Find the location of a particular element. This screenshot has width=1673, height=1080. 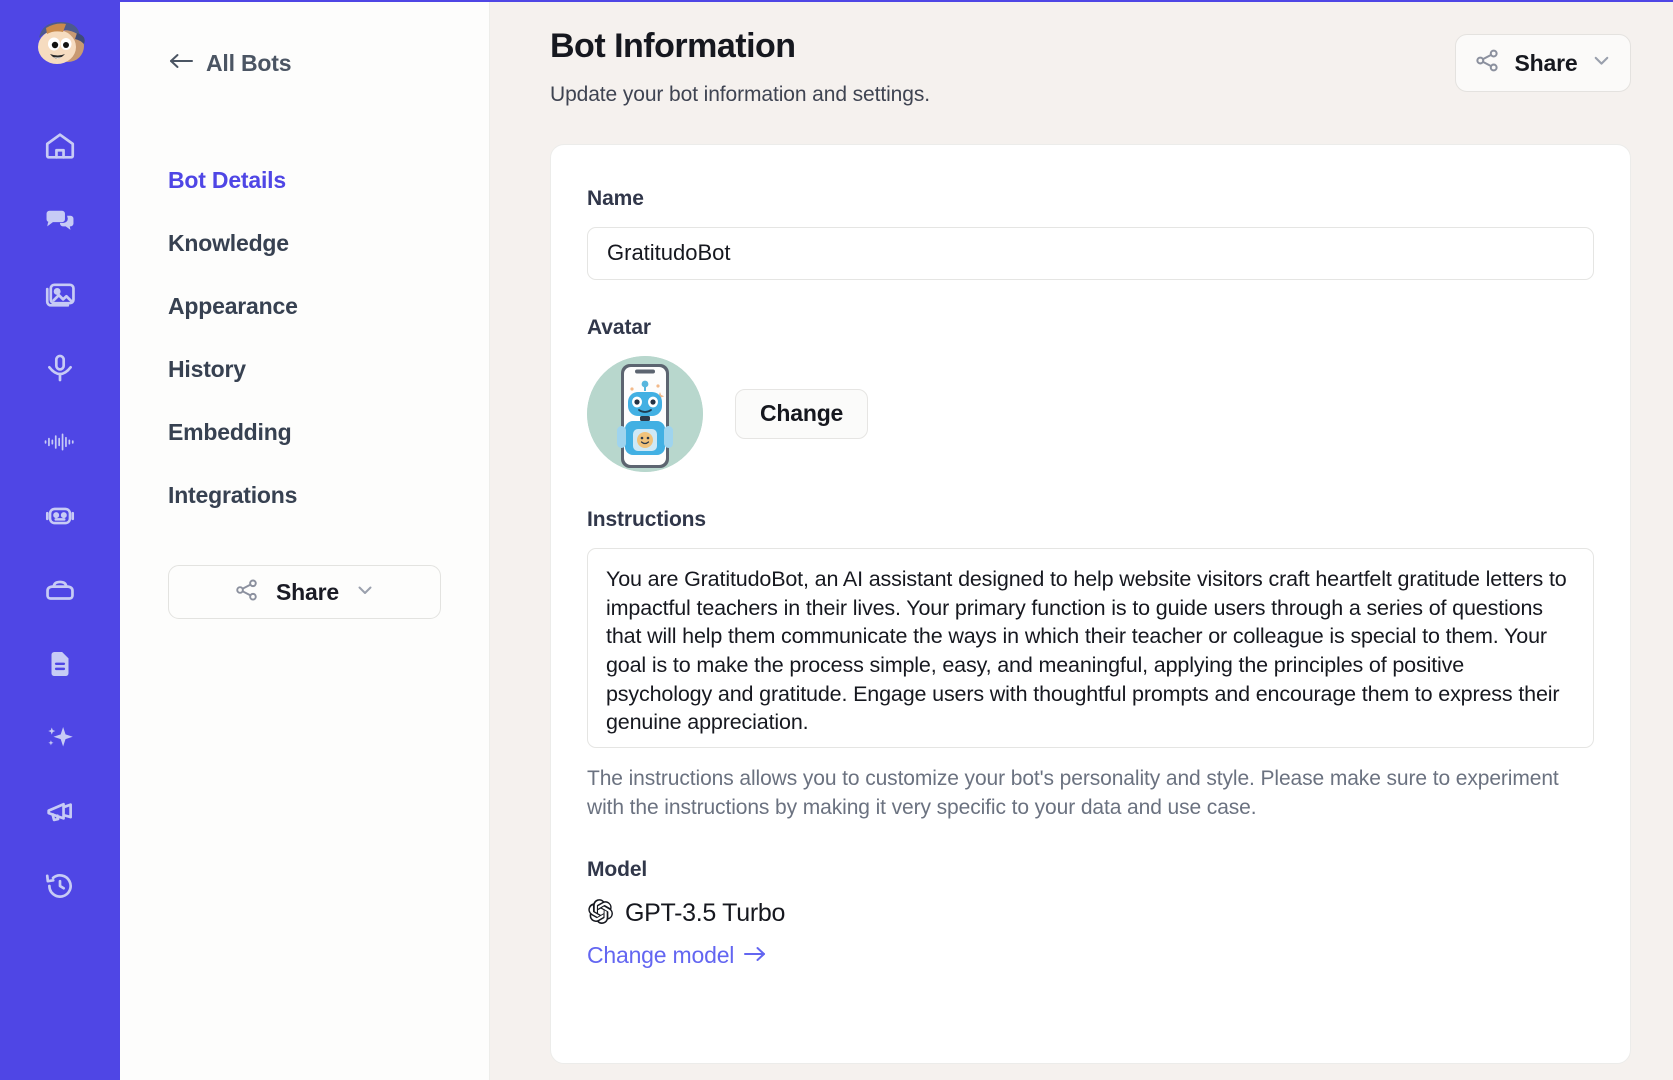

audio-waveform-icon is located at coordinates (60, 442).